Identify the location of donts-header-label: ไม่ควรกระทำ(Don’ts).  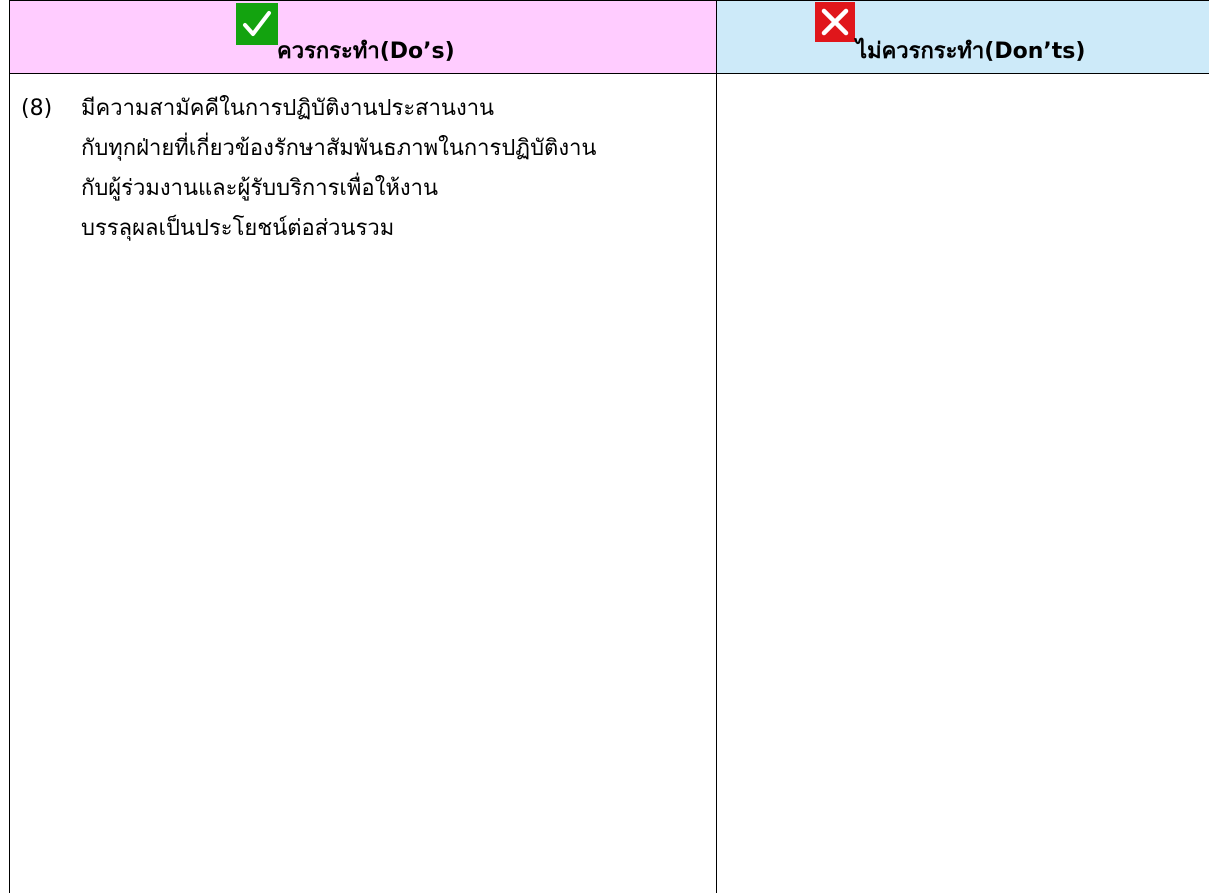
(971, 51).